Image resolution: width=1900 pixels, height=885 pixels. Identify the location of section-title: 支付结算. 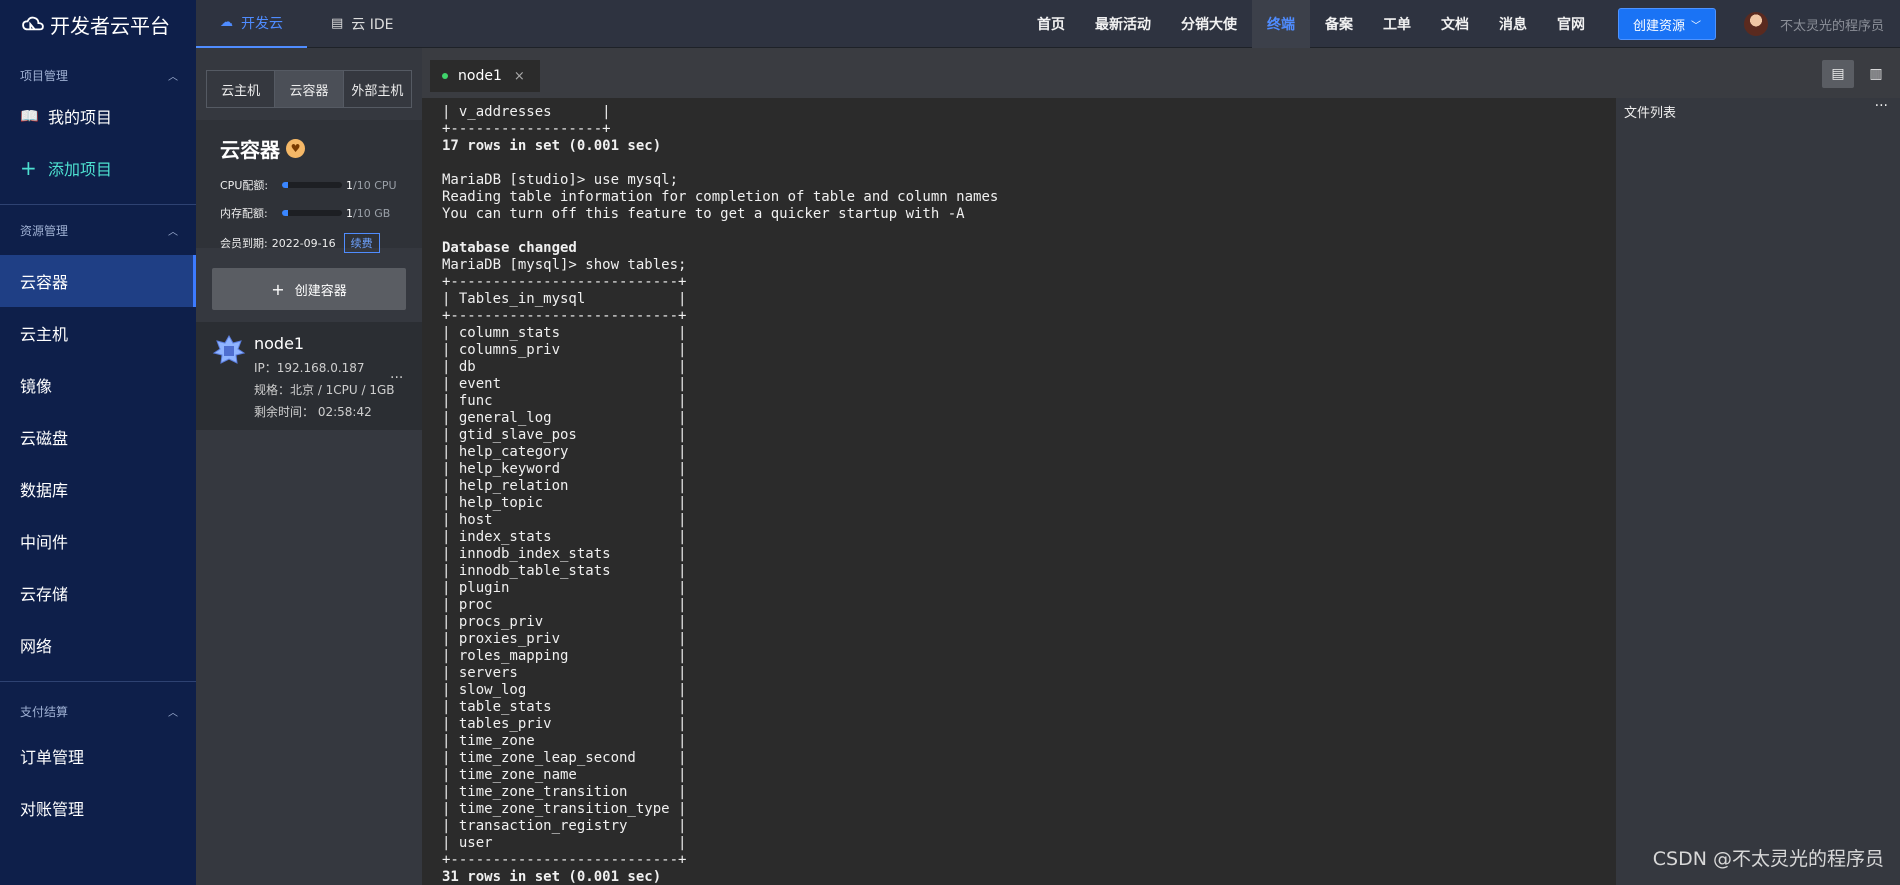
(44, 711).